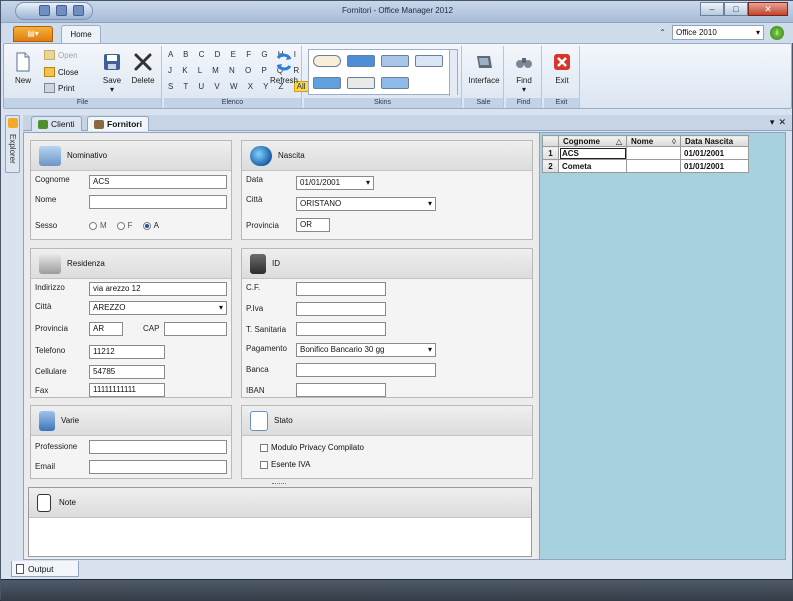  I want to click on maximize-button: □, so click(736, 9).